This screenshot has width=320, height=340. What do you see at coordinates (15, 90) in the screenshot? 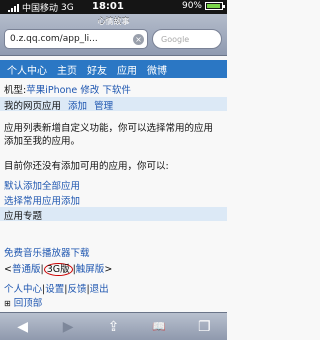
I see `device-label: 机型:` at bounding box center [15, 90].